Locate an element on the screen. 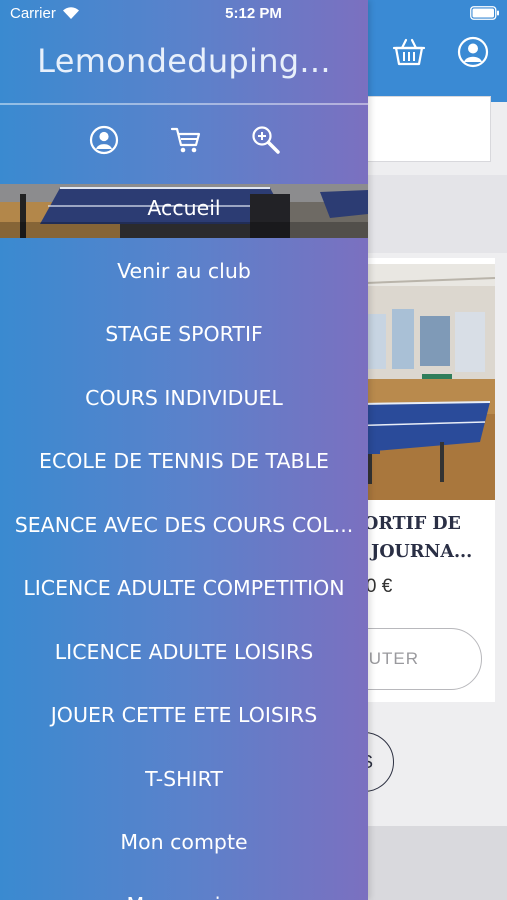 The image size is (507, 900). menu-item-jouer-cette-ete-loisirs: JOUER CETTE ETE LOISIRS is located at coordinates (184, 715).